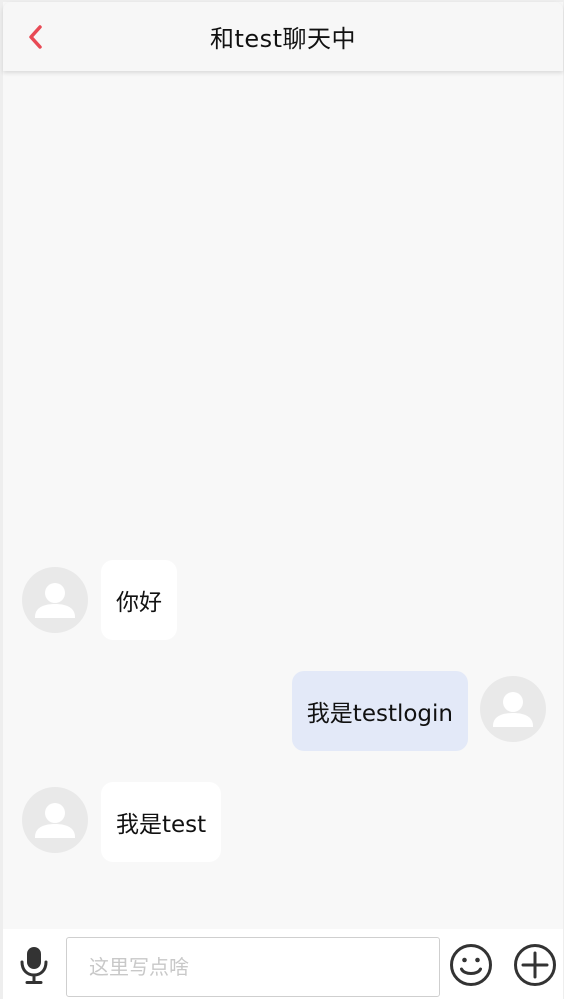 This screenshot has width=564, height=999. I want to click on back-button, so click(36, 37).